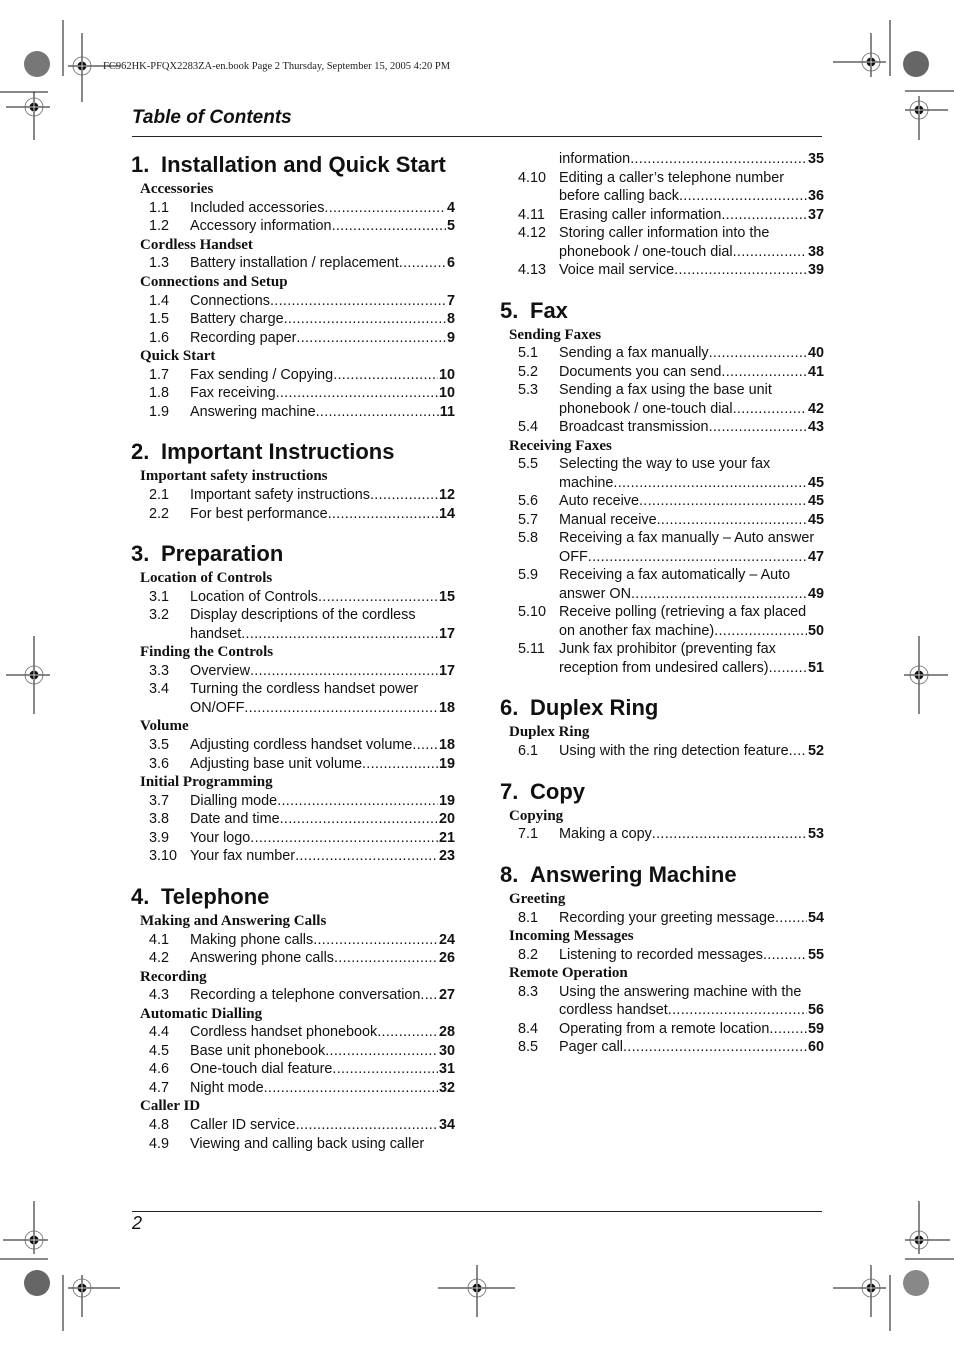 Image resolution: width=954 pixels, height=1351 pixels. Describe the element at coordinates (662, 215) in the screenshot. I see `toc-entry: 4.11 Erasing caller information 37` at that location.